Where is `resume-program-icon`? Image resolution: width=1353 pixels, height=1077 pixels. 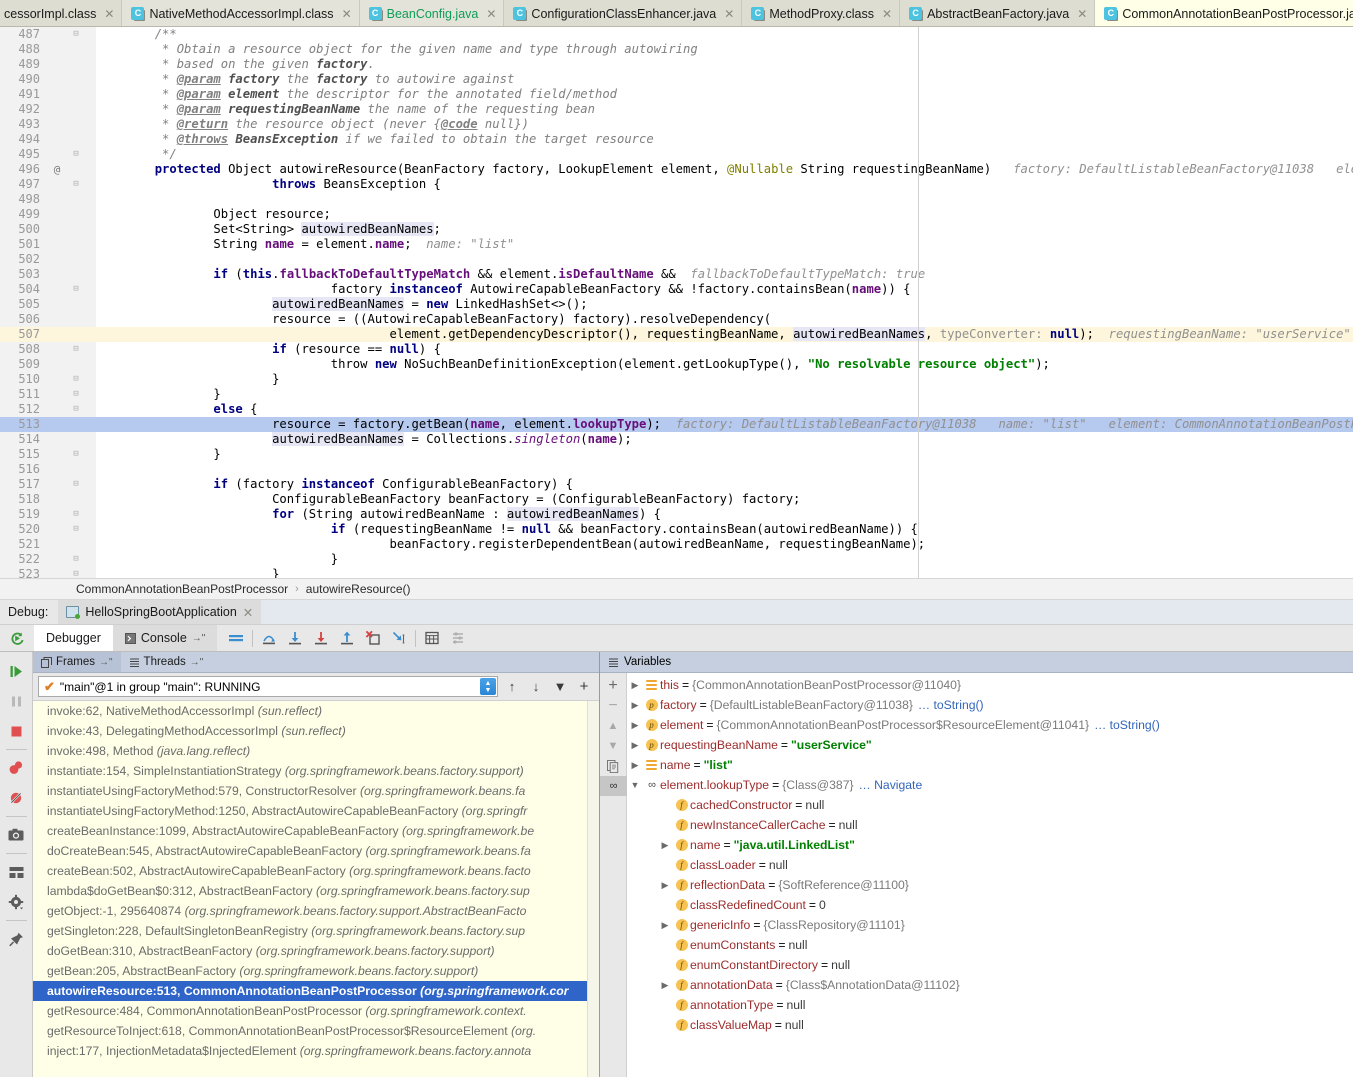
resume-program-icon is located at coordinates (16, 671).